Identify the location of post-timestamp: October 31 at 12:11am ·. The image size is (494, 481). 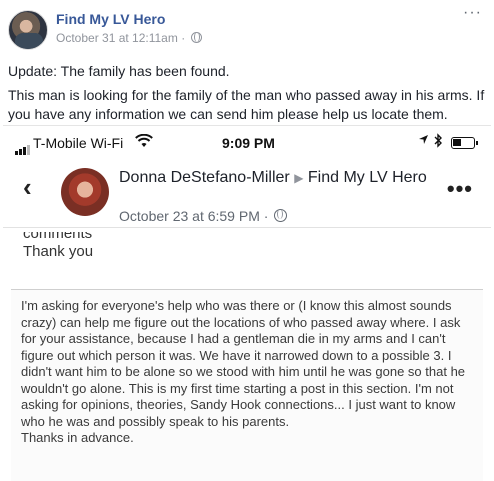
(129, 38).